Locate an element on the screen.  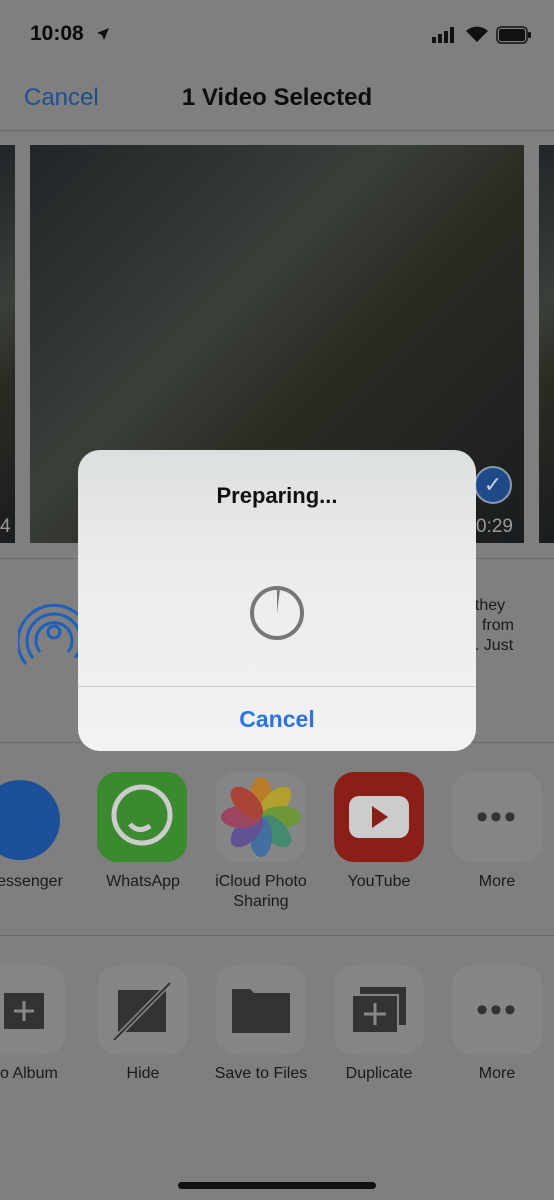
action-label: d to Album is located at coordinates (29, 1073).